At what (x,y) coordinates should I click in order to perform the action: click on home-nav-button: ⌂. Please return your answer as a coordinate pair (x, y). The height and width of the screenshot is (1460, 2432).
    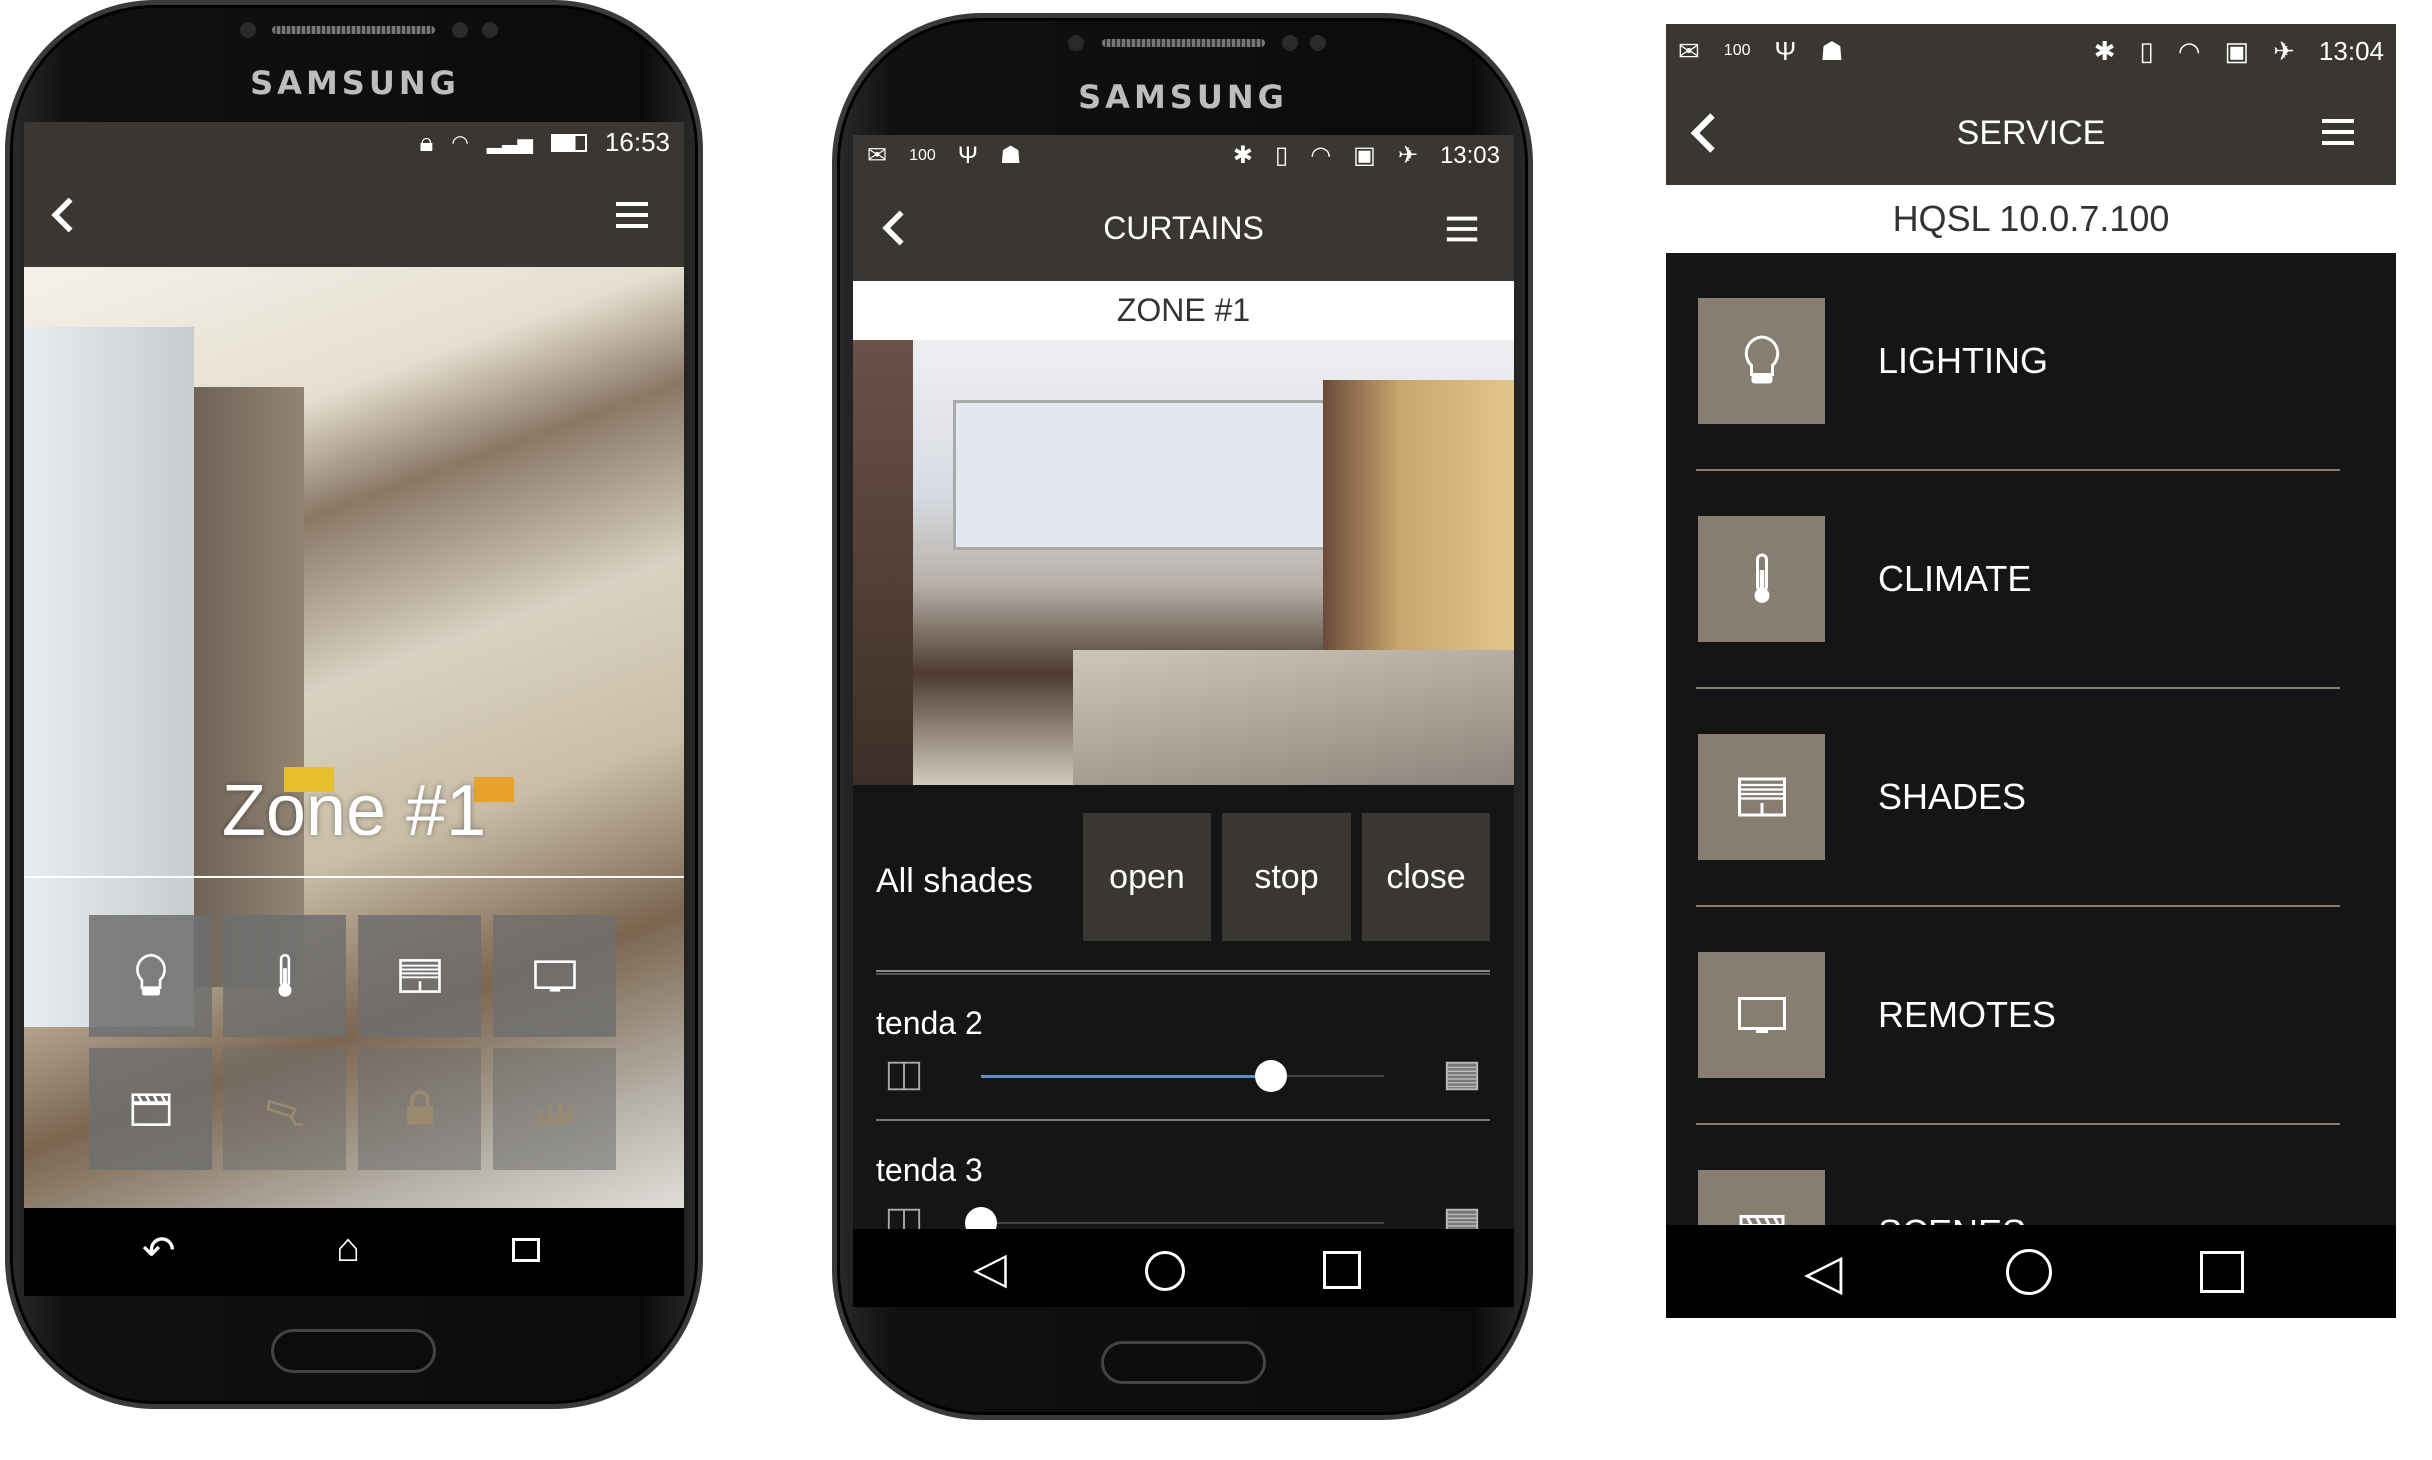
    Looking at the image, I should click on (348, 1248).